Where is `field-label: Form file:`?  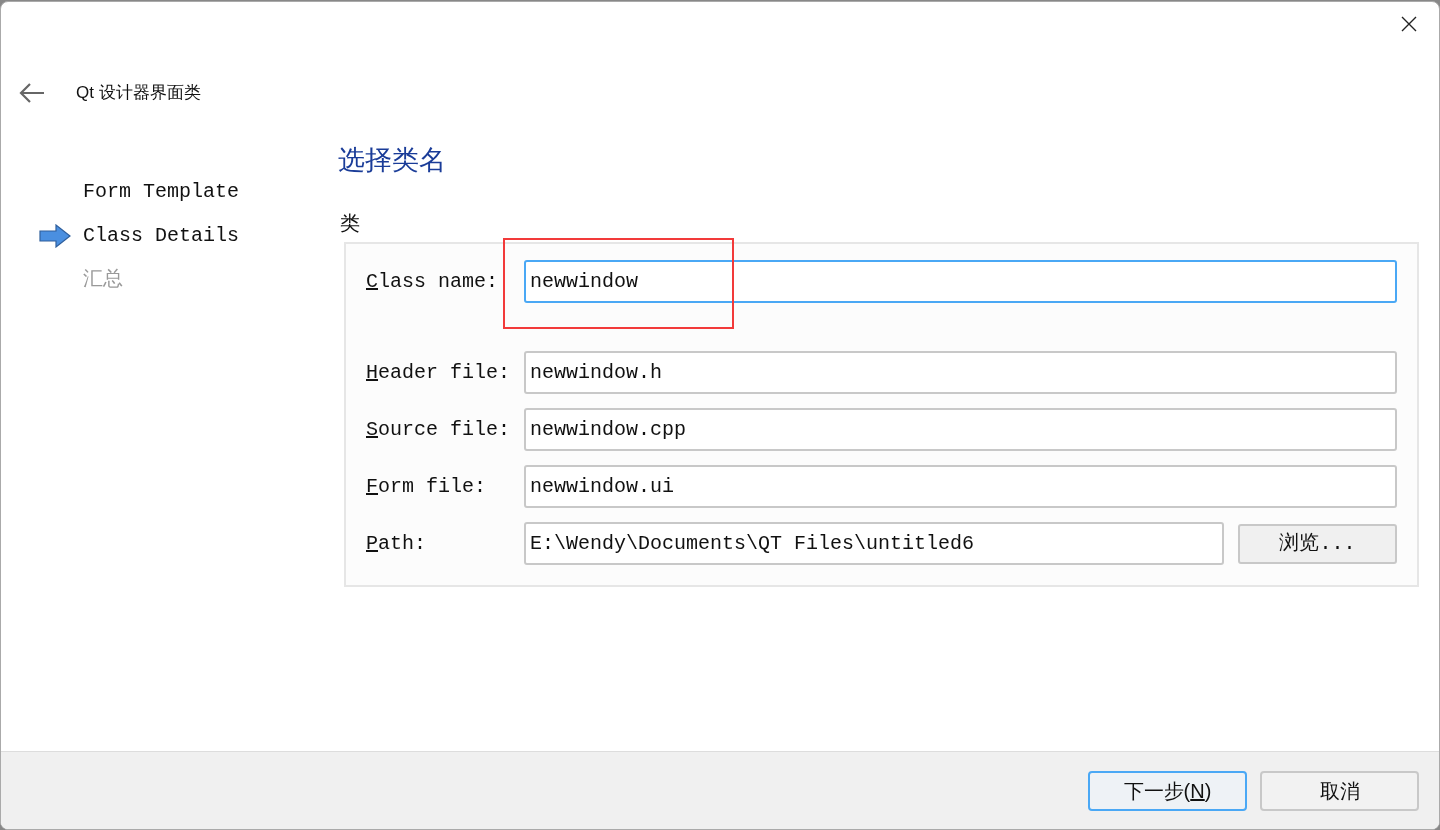 field-label: Form file: is located at coordinates (427, 486).